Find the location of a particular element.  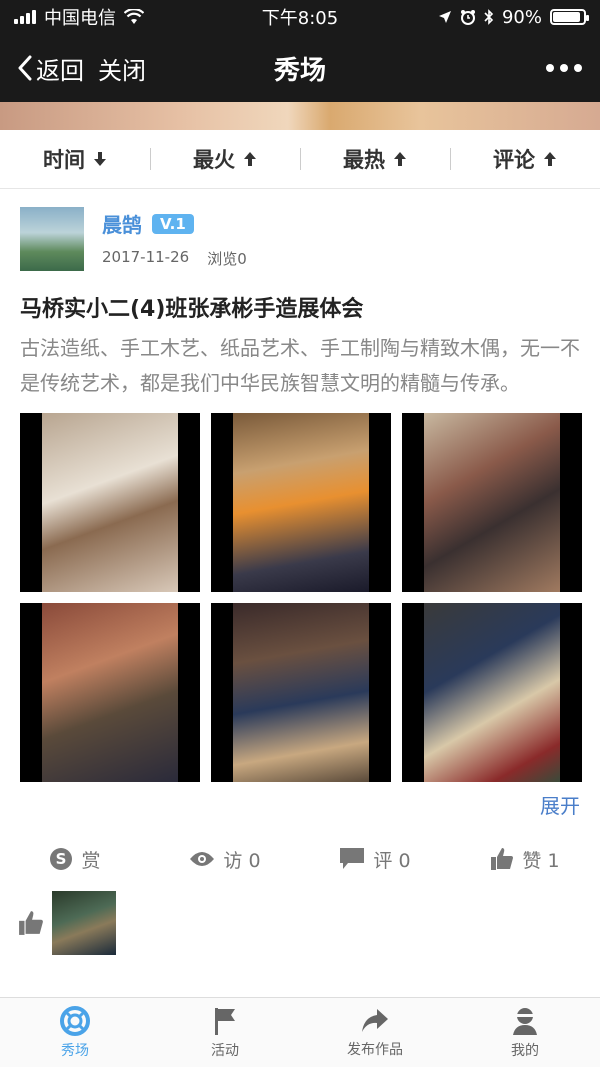

chevron-left-icon is located at coordinates (25, 68).